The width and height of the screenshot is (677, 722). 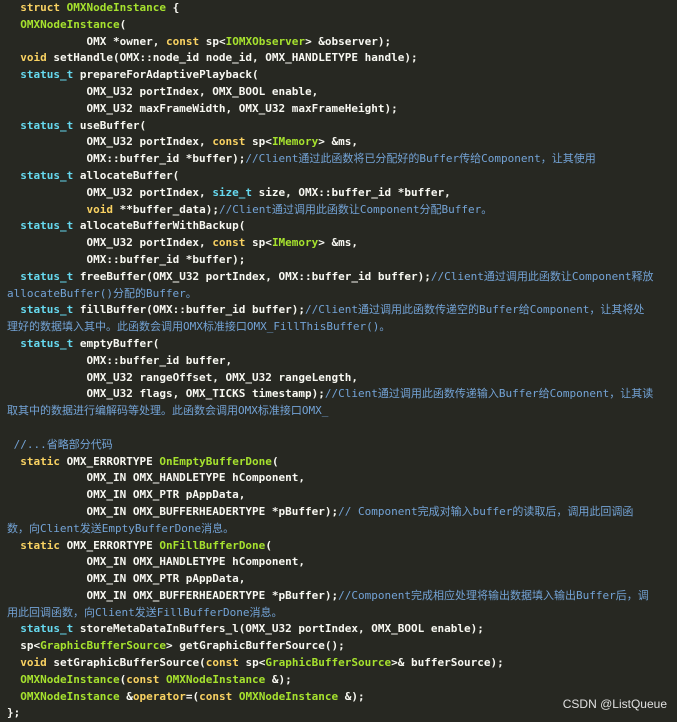 What do you see at coordinates (126, 579) in the screenshot?
I see `code-token: OMX_IN OMX_PTR pAppData,` at bounding box center [126, 579].